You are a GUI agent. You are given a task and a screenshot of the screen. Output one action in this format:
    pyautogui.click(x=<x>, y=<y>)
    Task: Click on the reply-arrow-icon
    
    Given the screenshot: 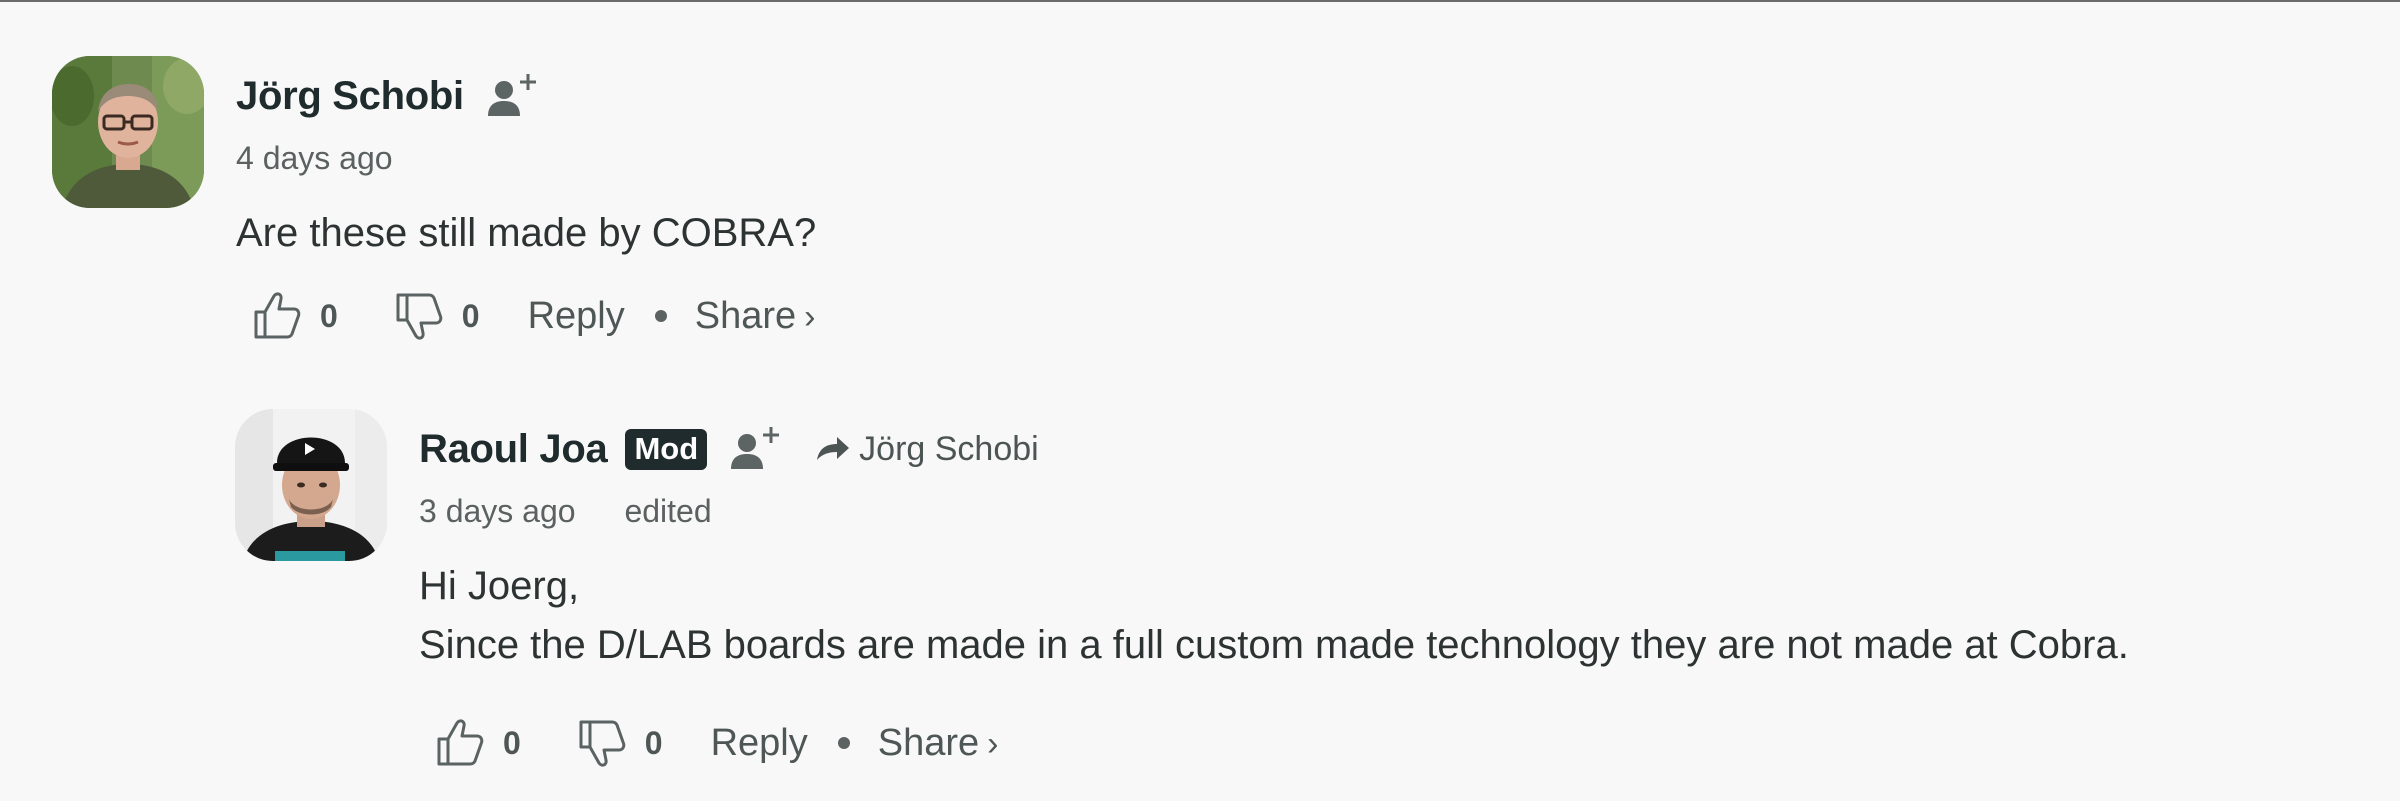 What is the action you would take?
    pyautogui.click(x=832, y=449)
    